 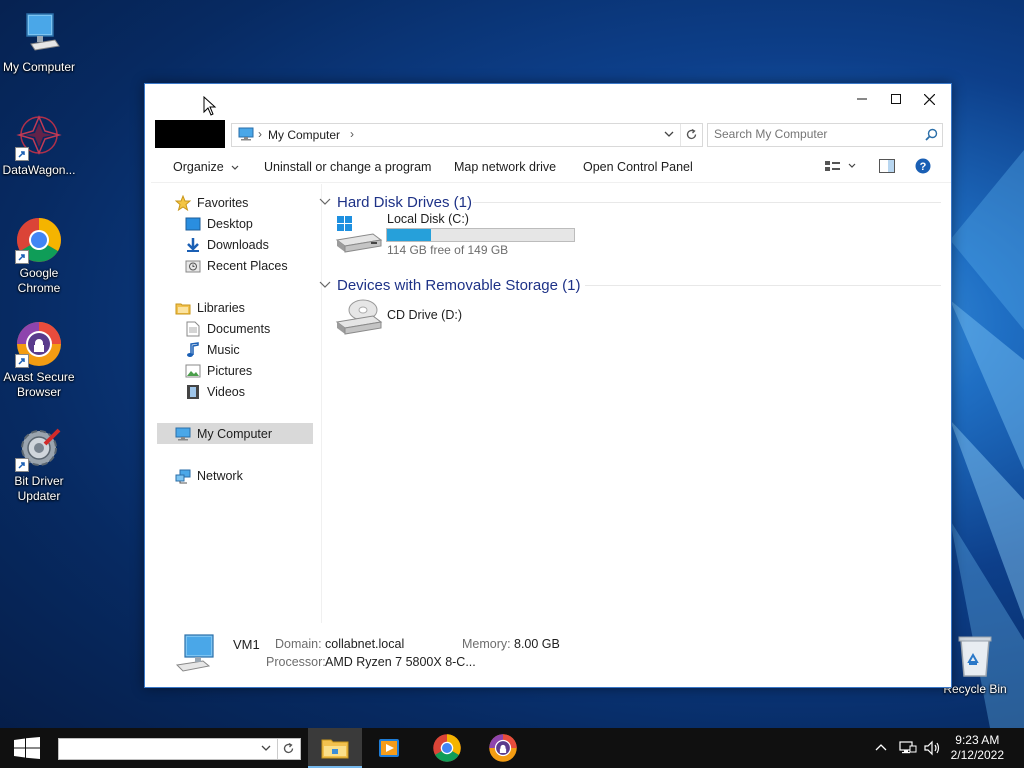 I want to click on nav-videos: Videos, so click(x=215, y=392).